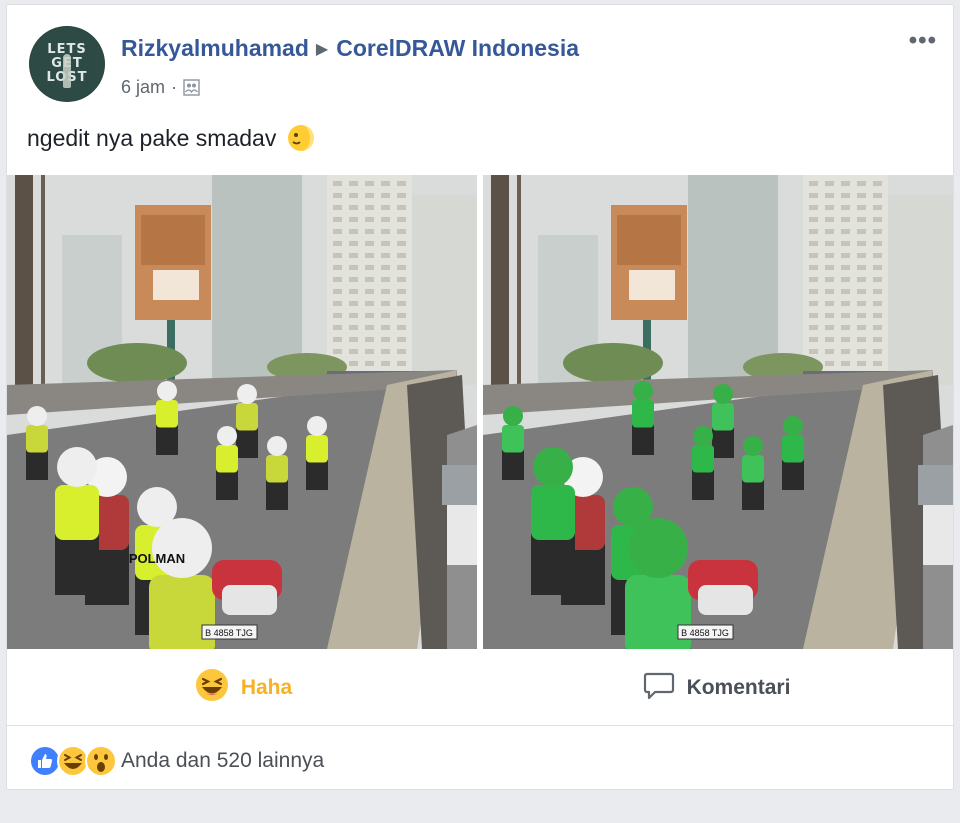  What do you see at coordinates (659, 688) in the screenshot?
I see `comment-bubble-icon` at bounding box center [659, 688].